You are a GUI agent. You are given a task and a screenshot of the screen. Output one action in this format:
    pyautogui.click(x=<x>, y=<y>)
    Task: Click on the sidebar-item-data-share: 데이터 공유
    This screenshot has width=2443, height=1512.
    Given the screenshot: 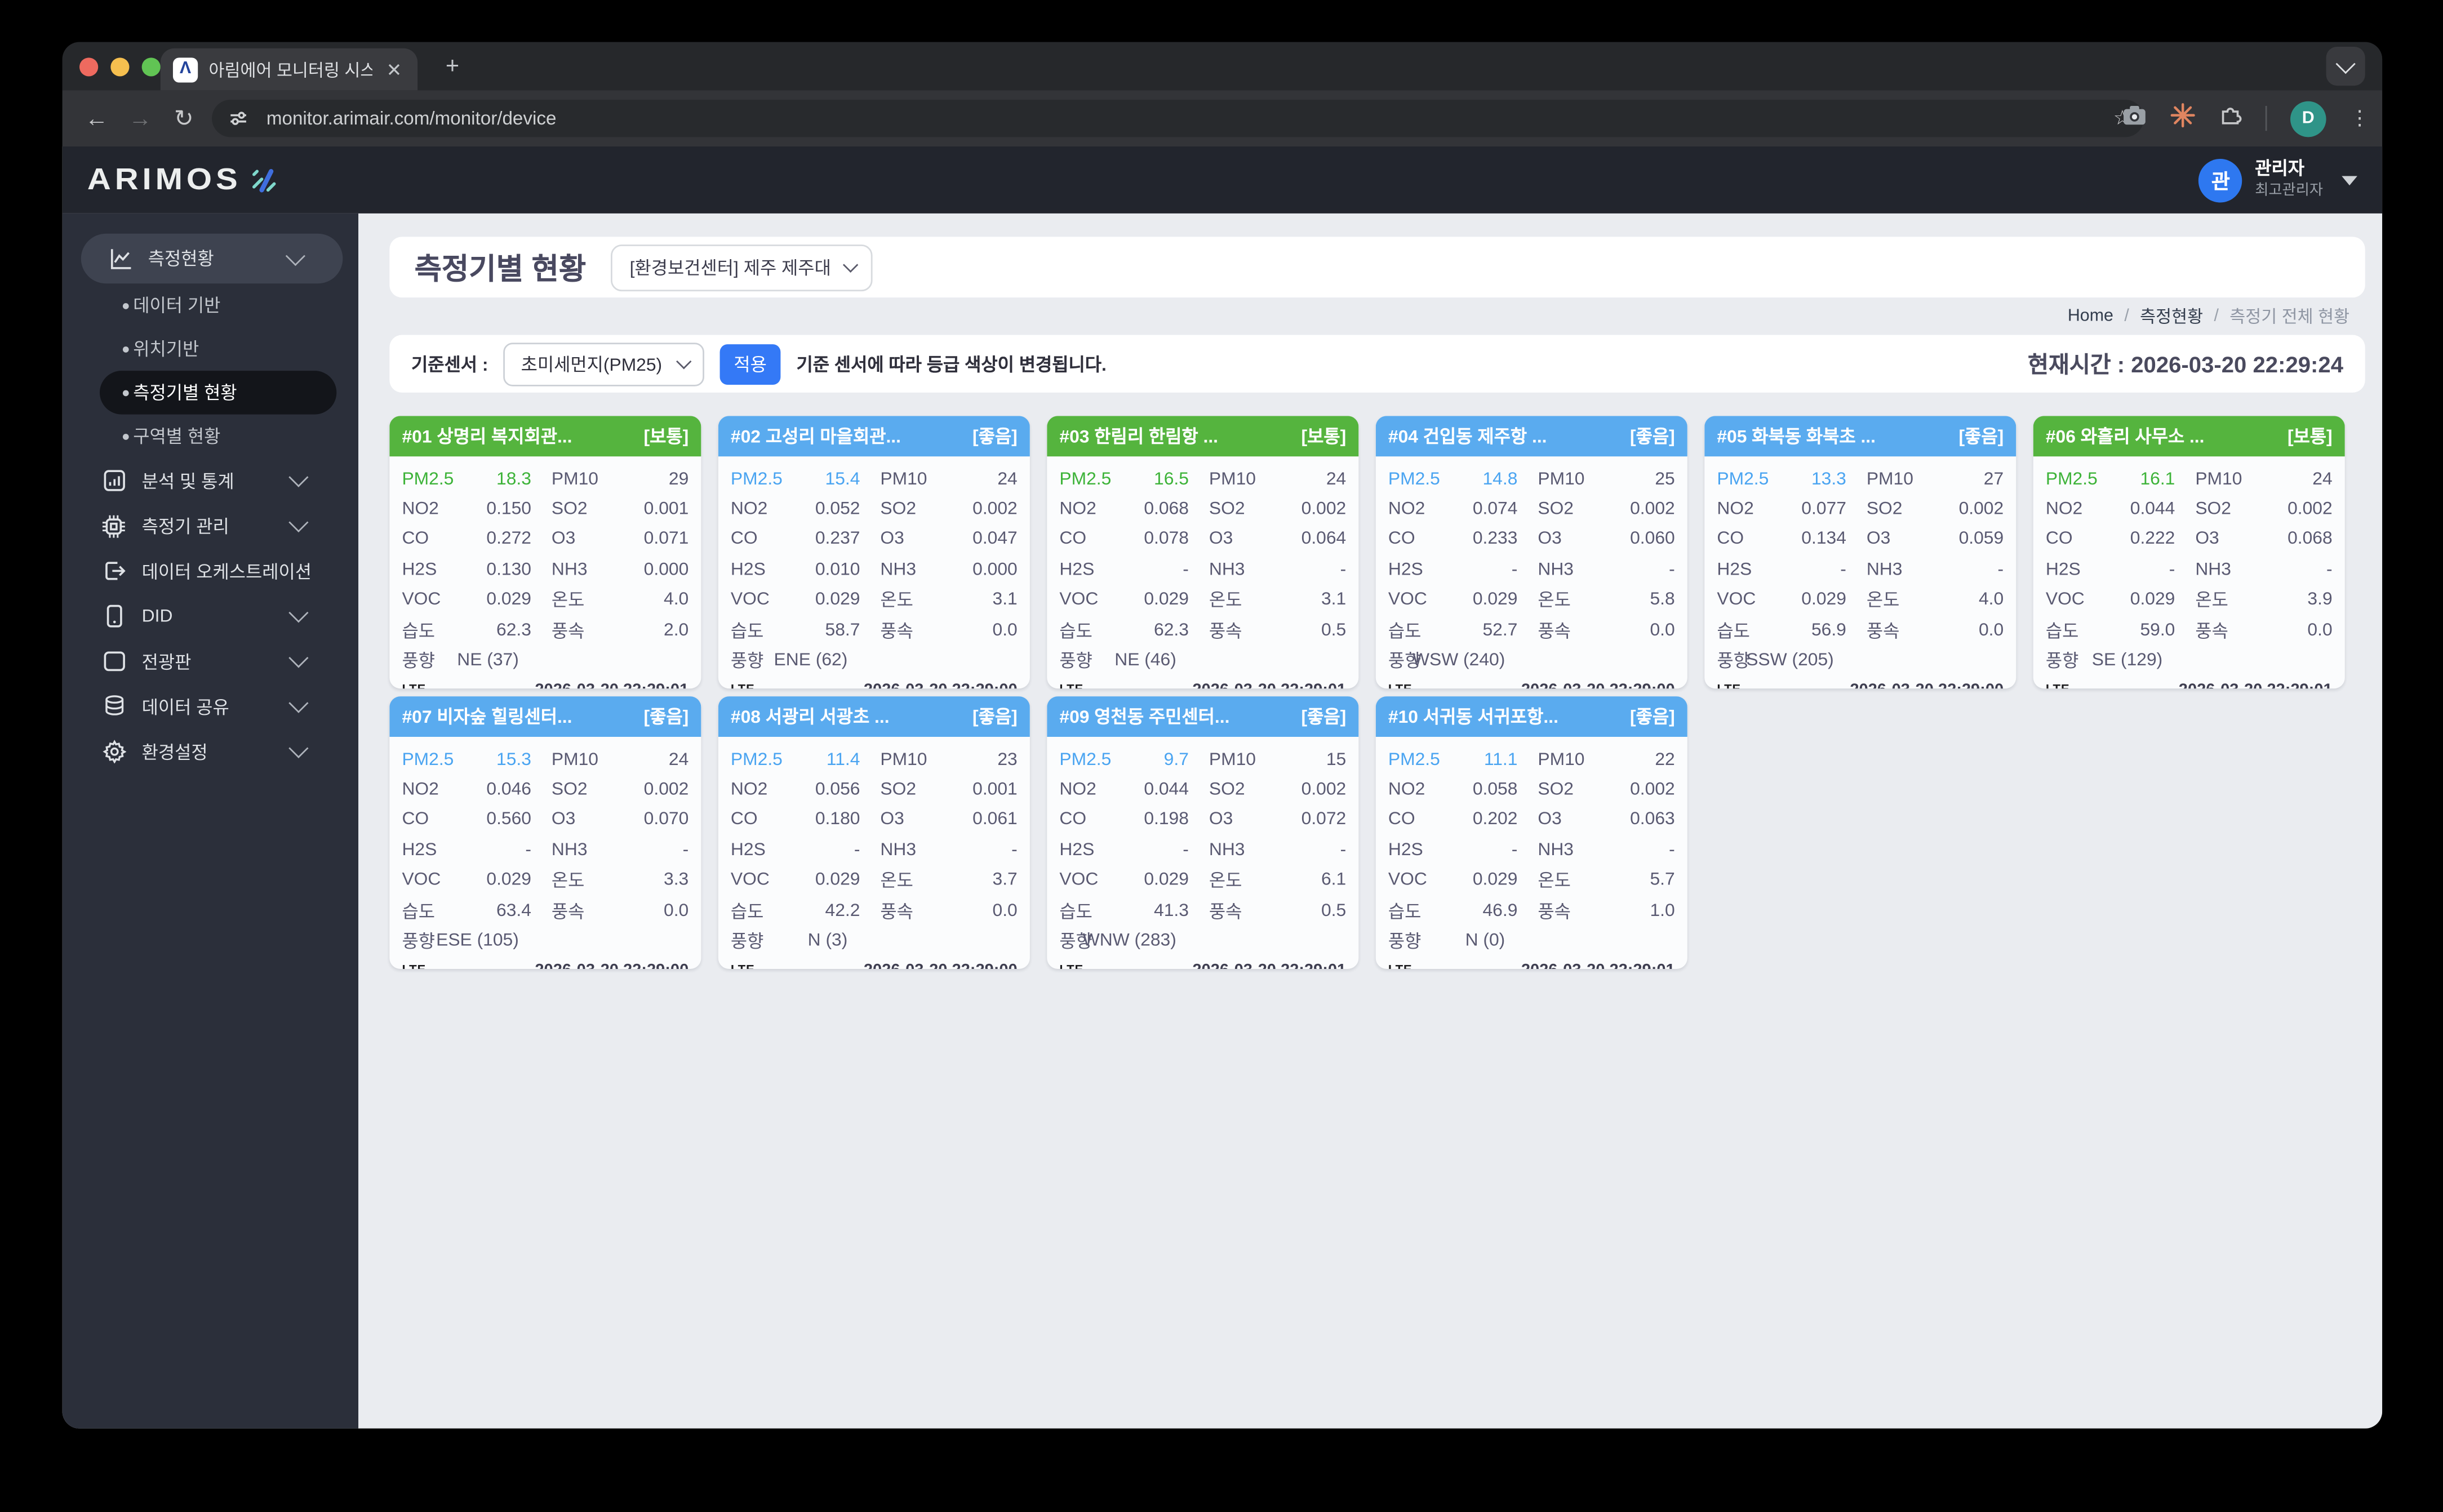 What is the action you would take?
    pyautogui.click(x=211, y=706)
    